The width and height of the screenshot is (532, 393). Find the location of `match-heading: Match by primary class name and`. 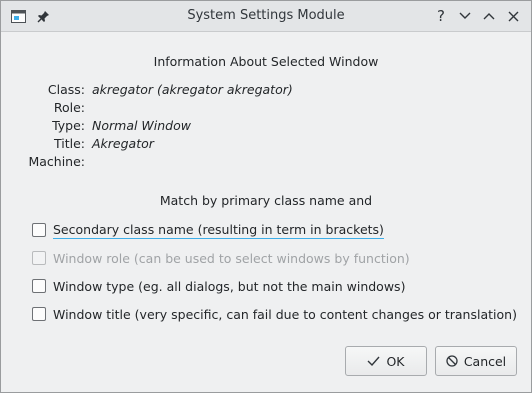

match-heading: Match by primary class name and is located at coordinates (266, 200).